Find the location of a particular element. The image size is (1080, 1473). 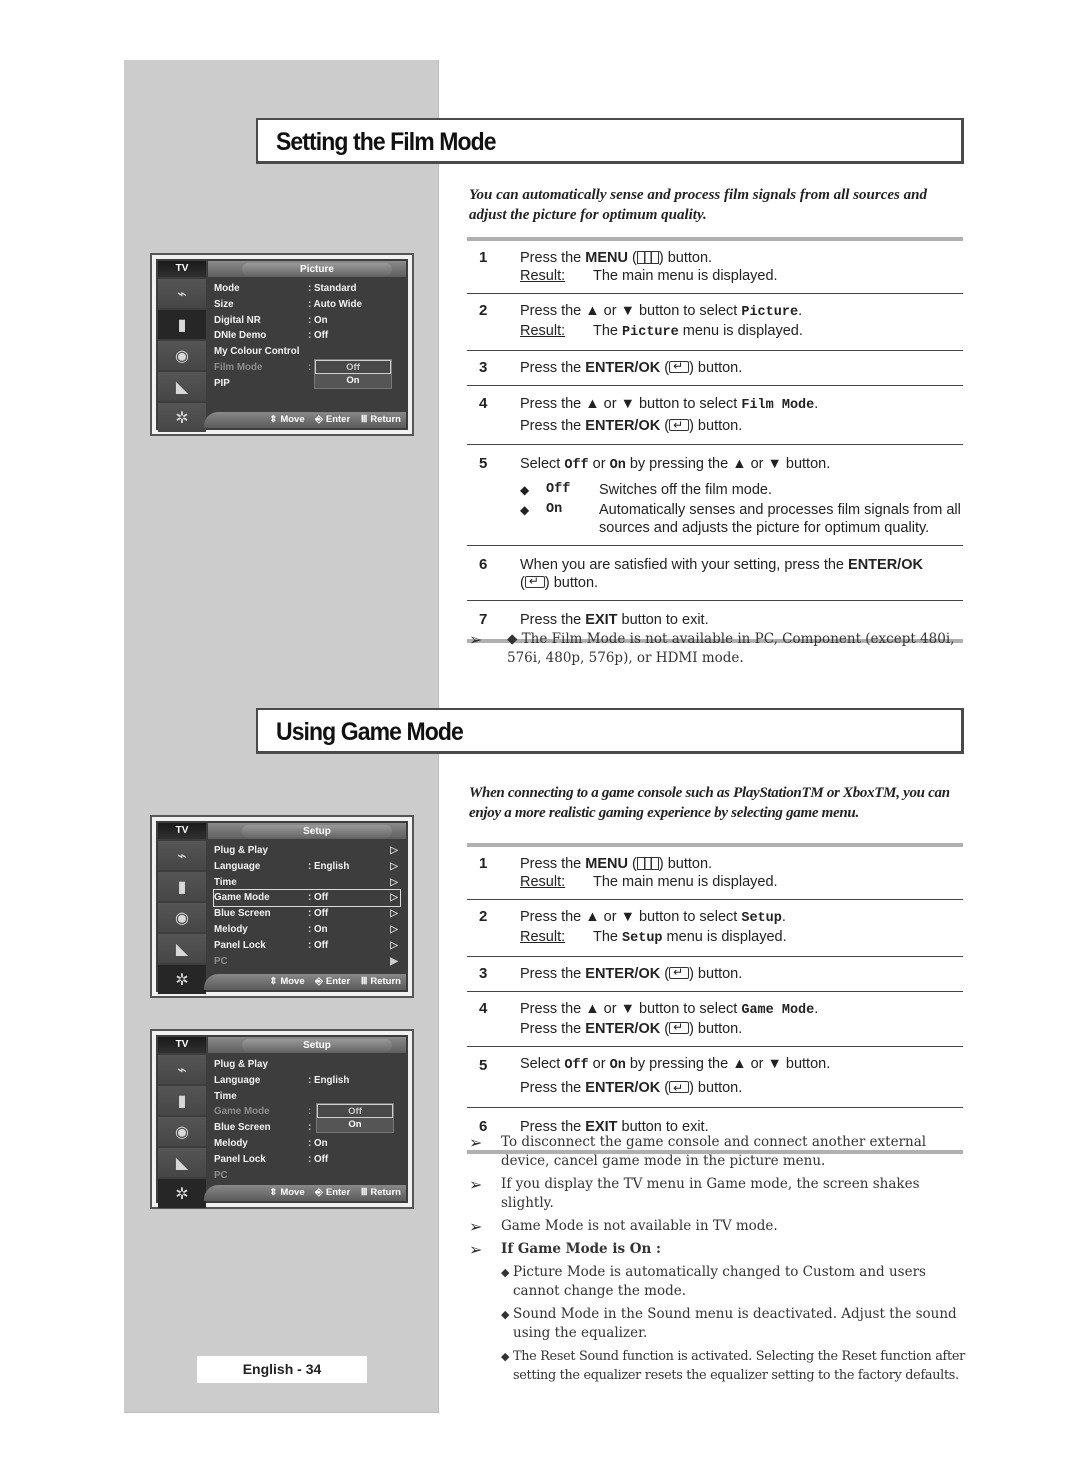

osd-header: Picture is located at coordinates (307, 269).